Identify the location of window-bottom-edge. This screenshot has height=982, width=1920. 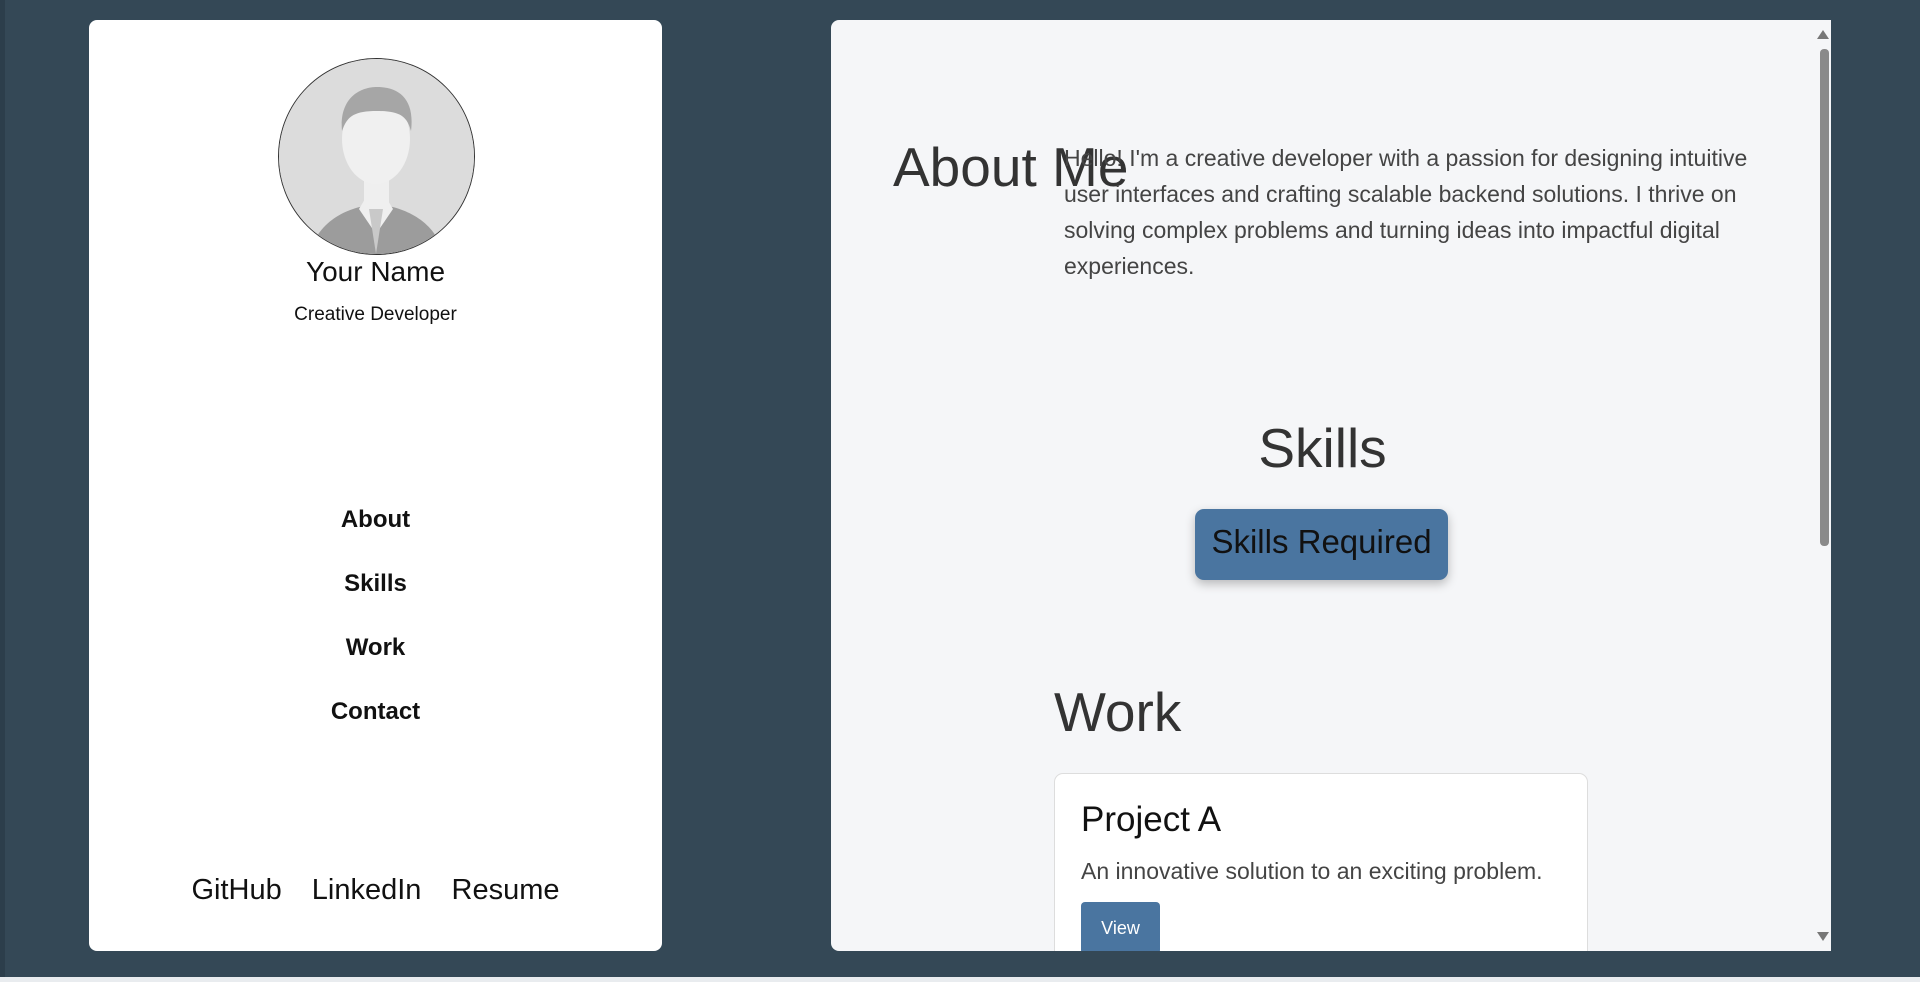
(960, 979).